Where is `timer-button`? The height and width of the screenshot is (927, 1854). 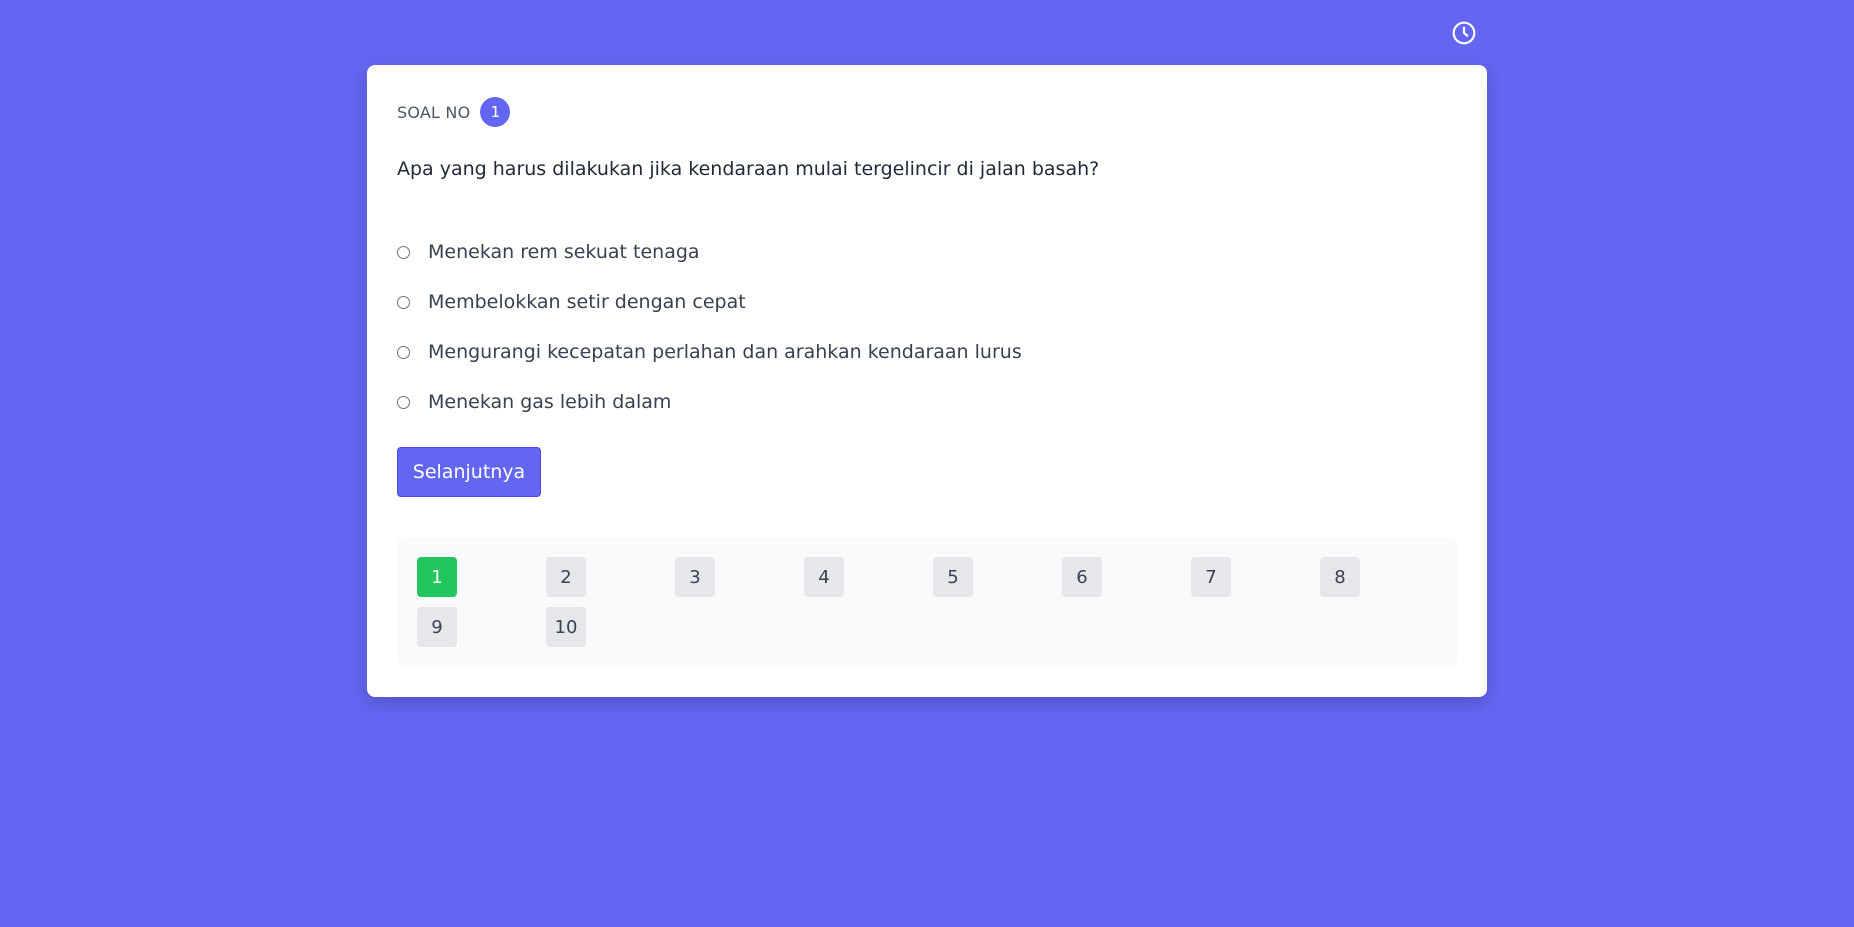
timer-button is located at coordinates (1464, 33).